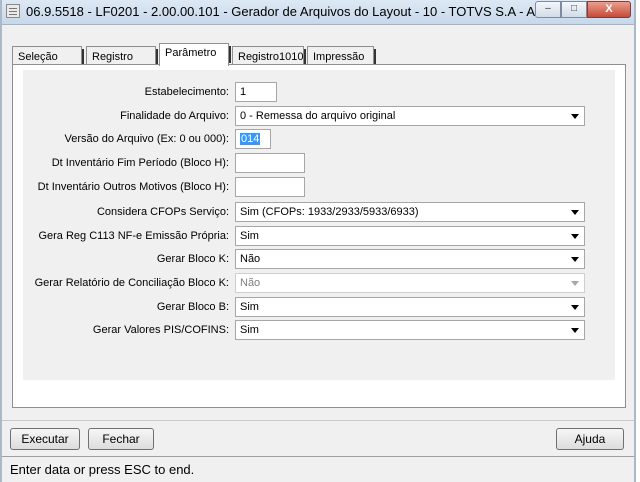  What do you see at coordinates (249, 236) in the screenshot?
I see `c113-value: Sim` at bounding box center [249, 236].